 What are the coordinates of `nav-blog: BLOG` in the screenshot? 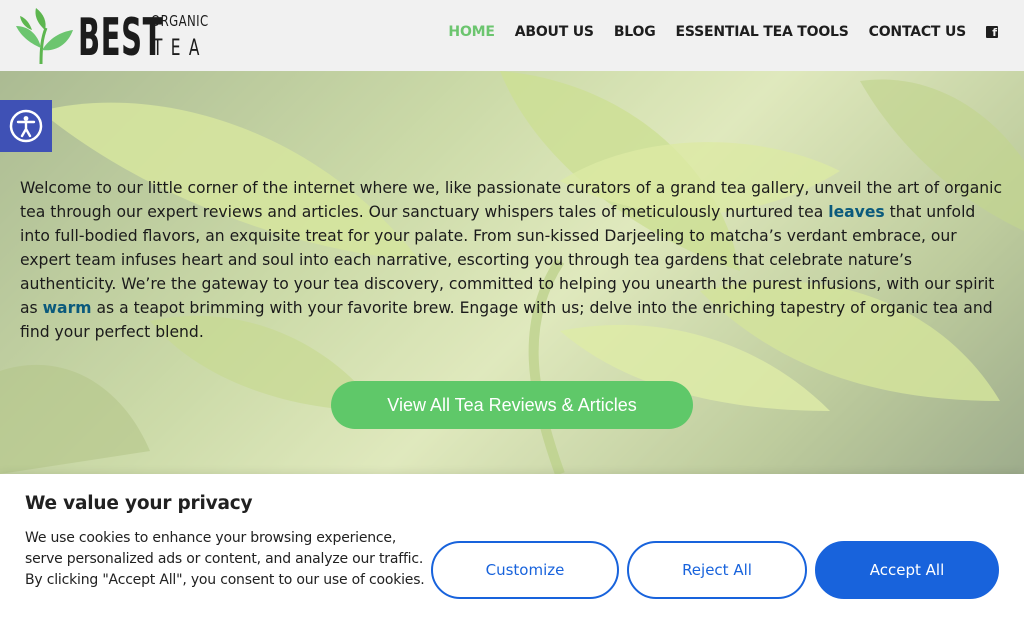 It's located at (635, 32).